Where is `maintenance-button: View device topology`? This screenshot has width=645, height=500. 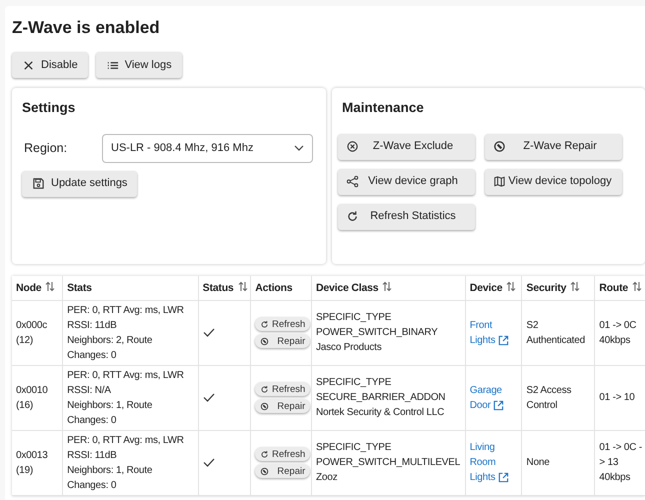
maintenance-button: View device topology is located at coordinates (553, 181).